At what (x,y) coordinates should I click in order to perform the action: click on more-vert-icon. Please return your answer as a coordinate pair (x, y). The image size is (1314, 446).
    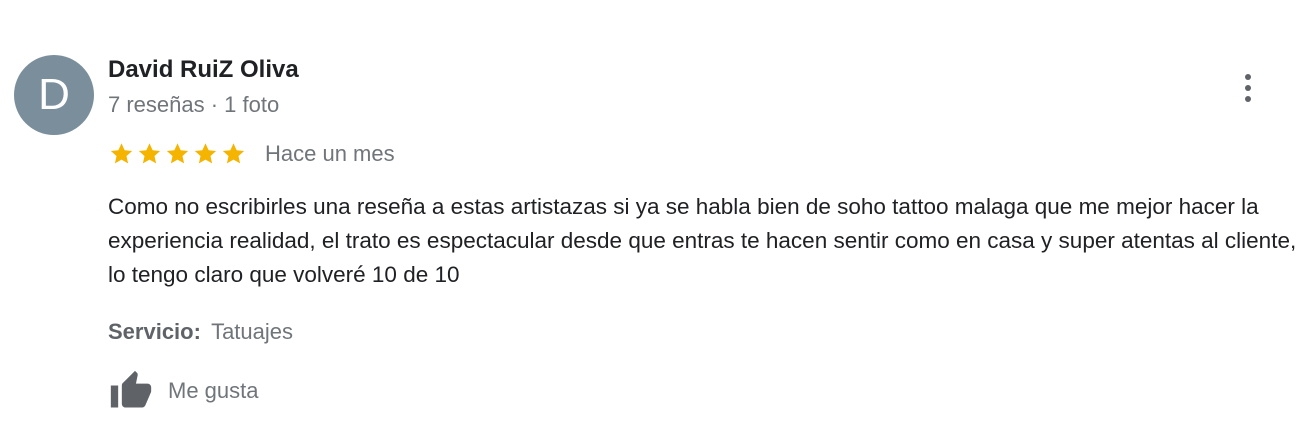
    Looking at the image, I should click on (1248, 88).